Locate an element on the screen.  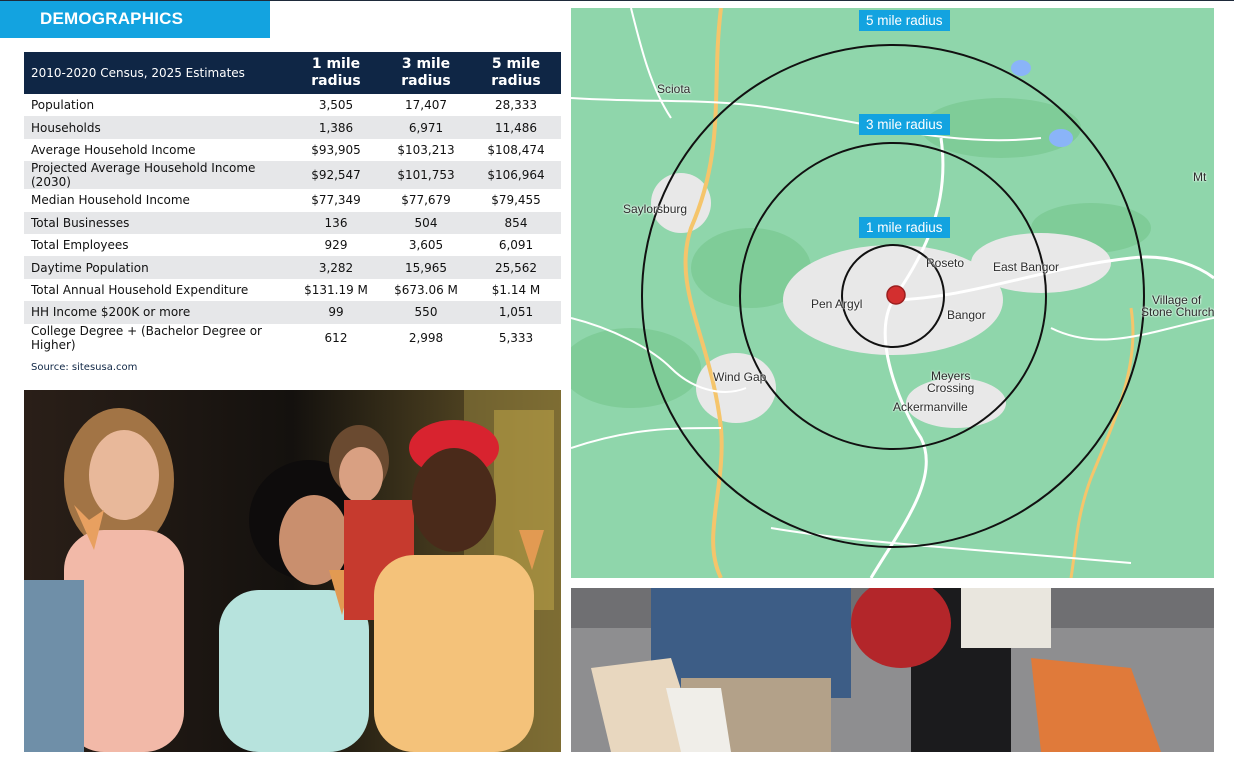
radius-label-5mi: 5 mile radius is located at coordinates (904, 20).